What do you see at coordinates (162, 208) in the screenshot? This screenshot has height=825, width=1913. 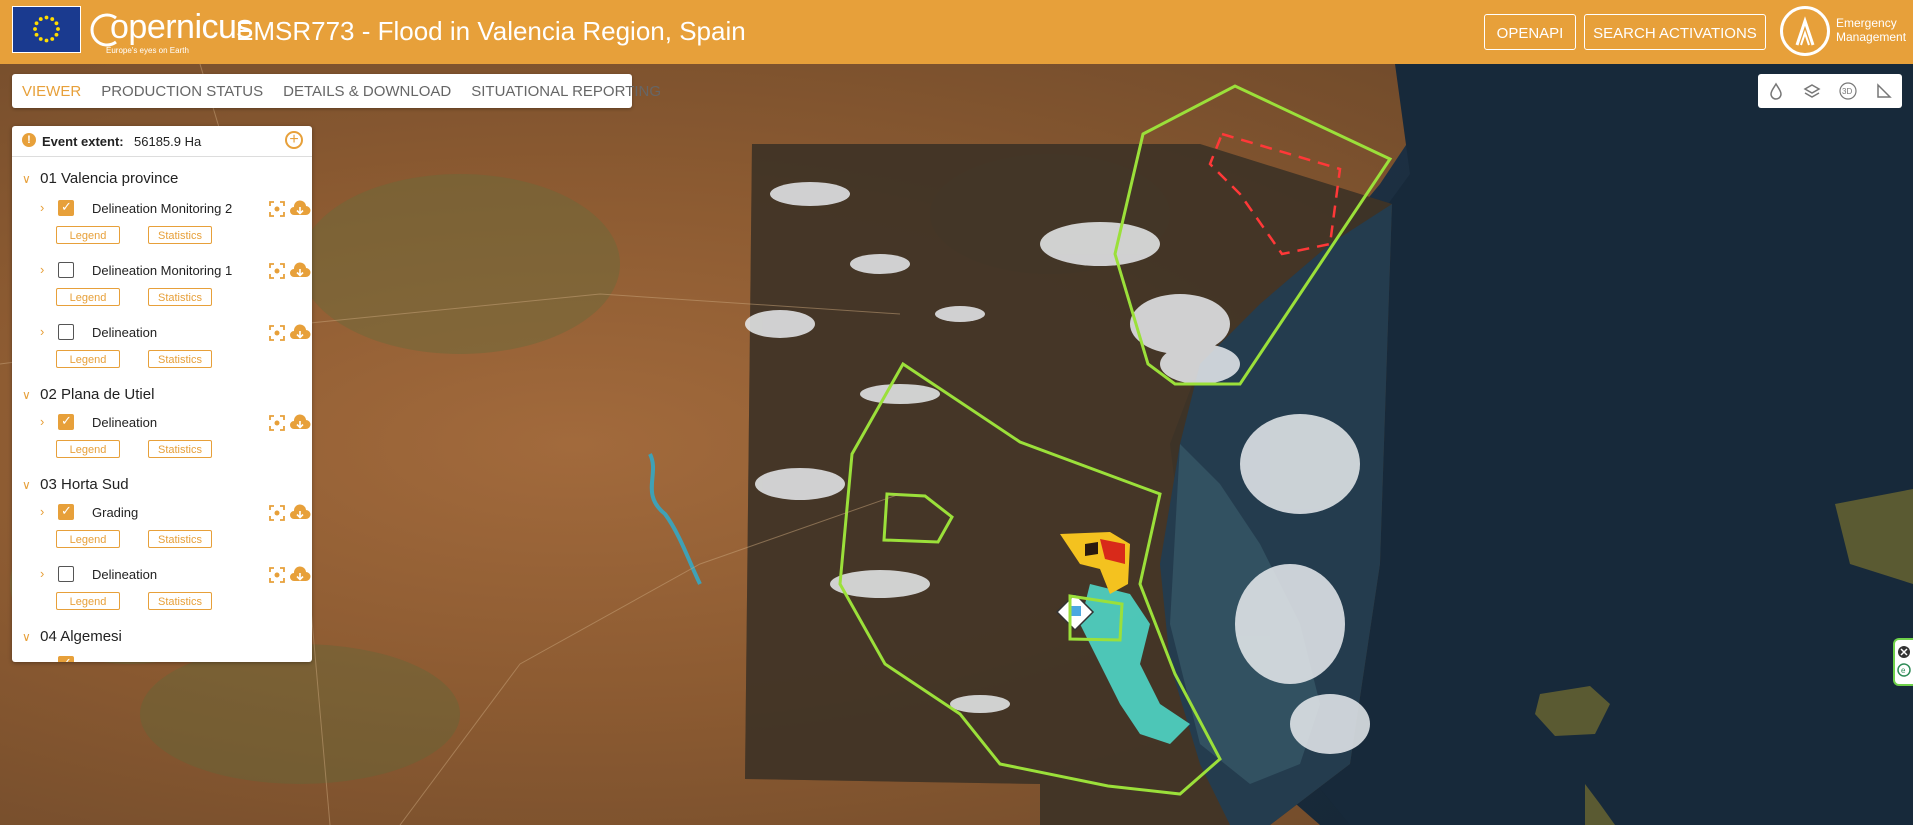 I see `layer-name: Delineation Monitoring 2` at bounding box center [162, 208].